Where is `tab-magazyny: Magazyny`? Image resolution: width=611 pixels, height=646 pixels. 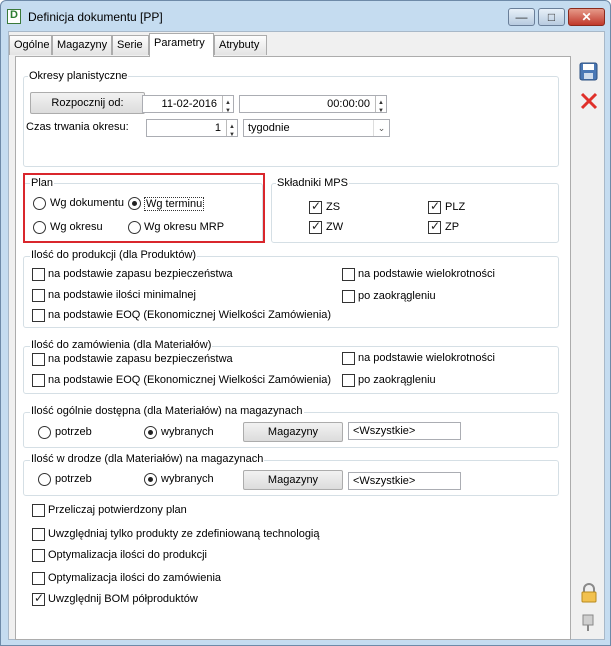
tab-magazyny: Magazyny is located at coordinates (82, 45).